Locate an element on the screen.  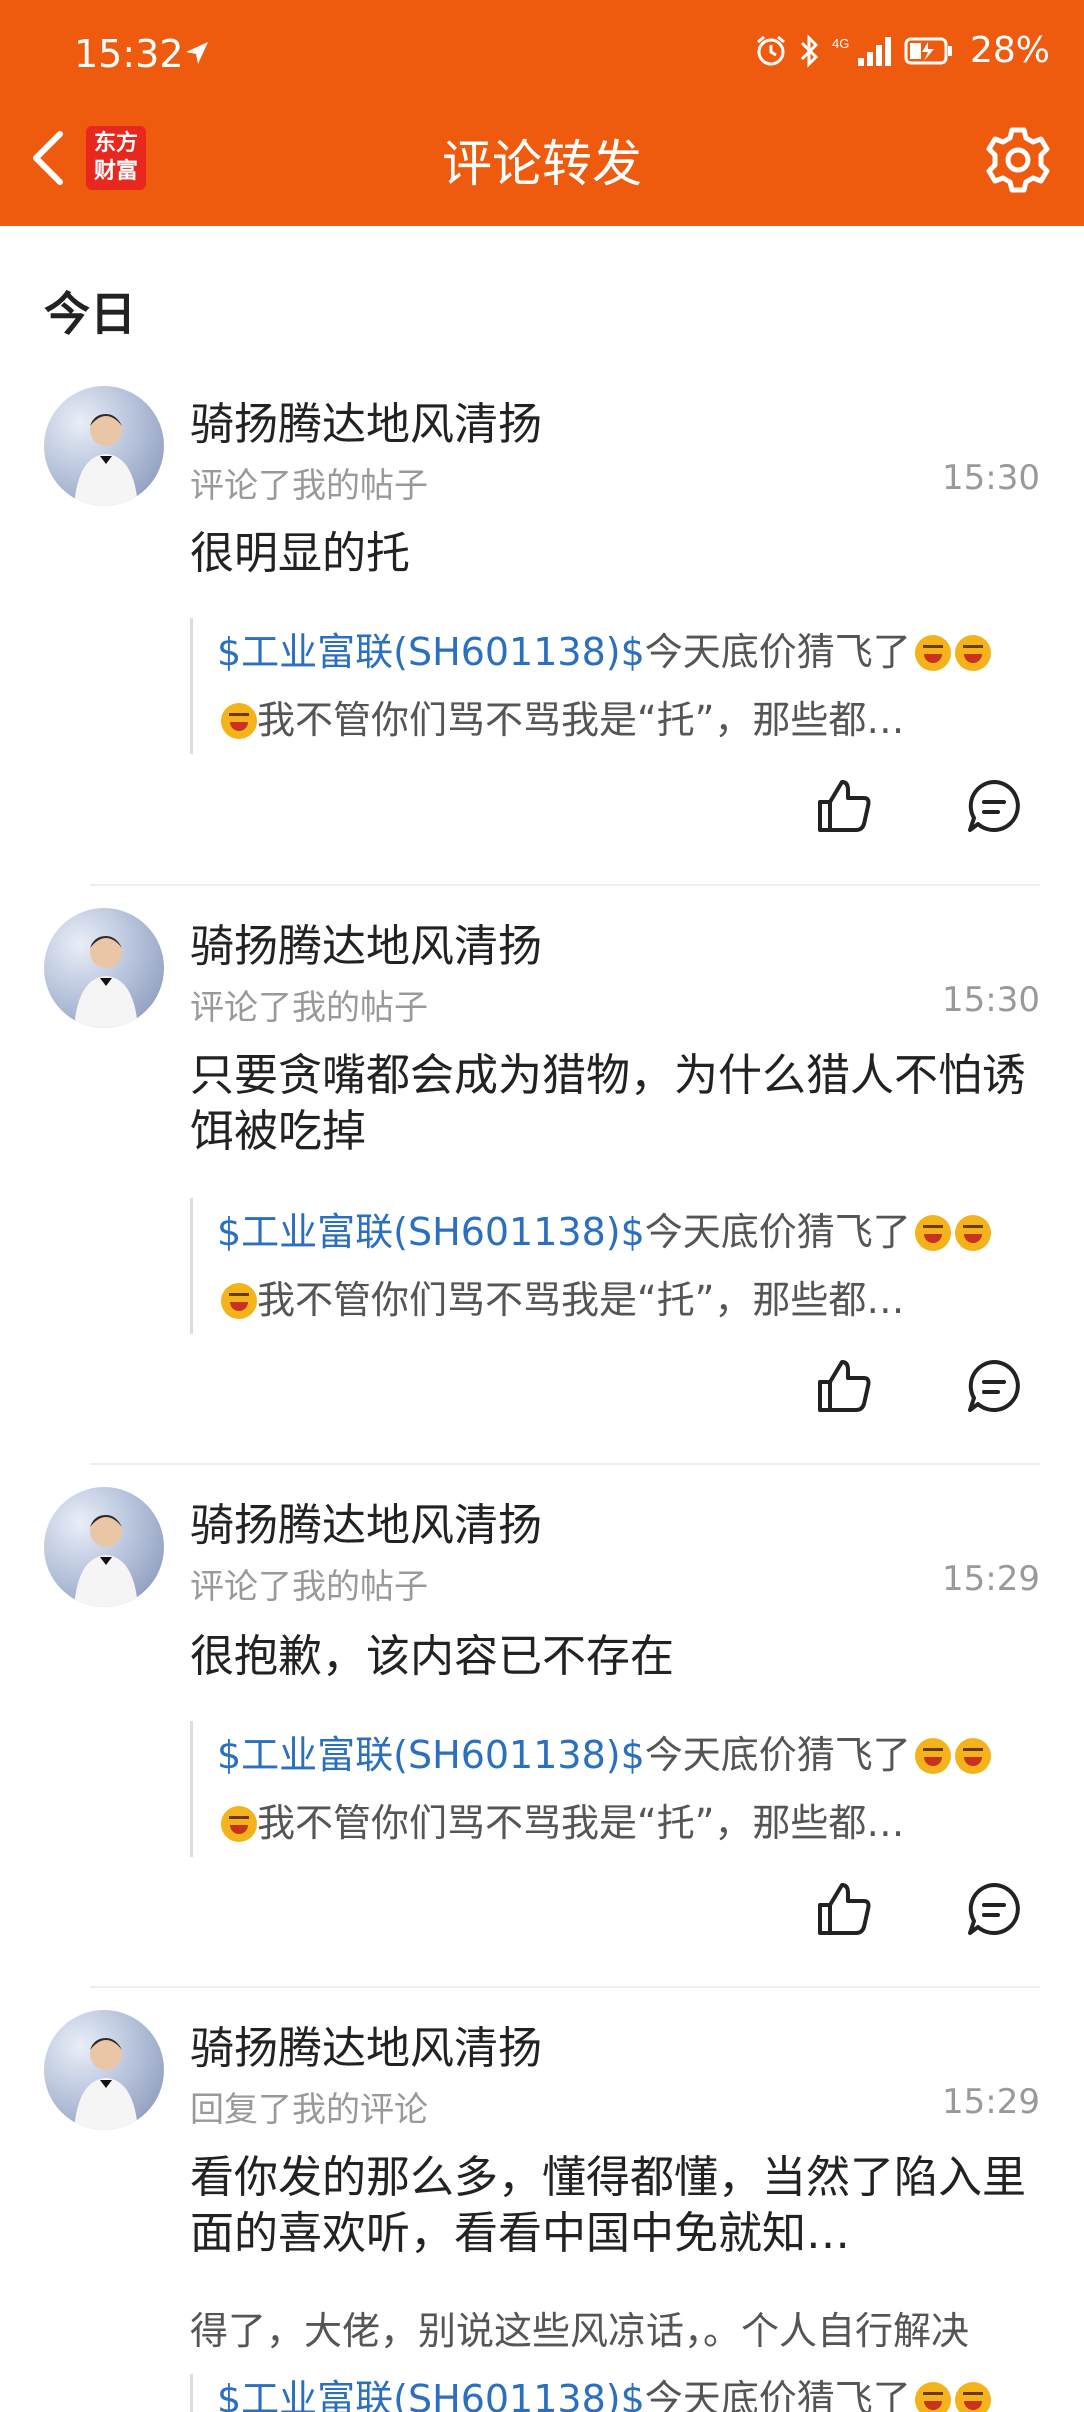
navigation-icon is located at coordinates (197, 53).